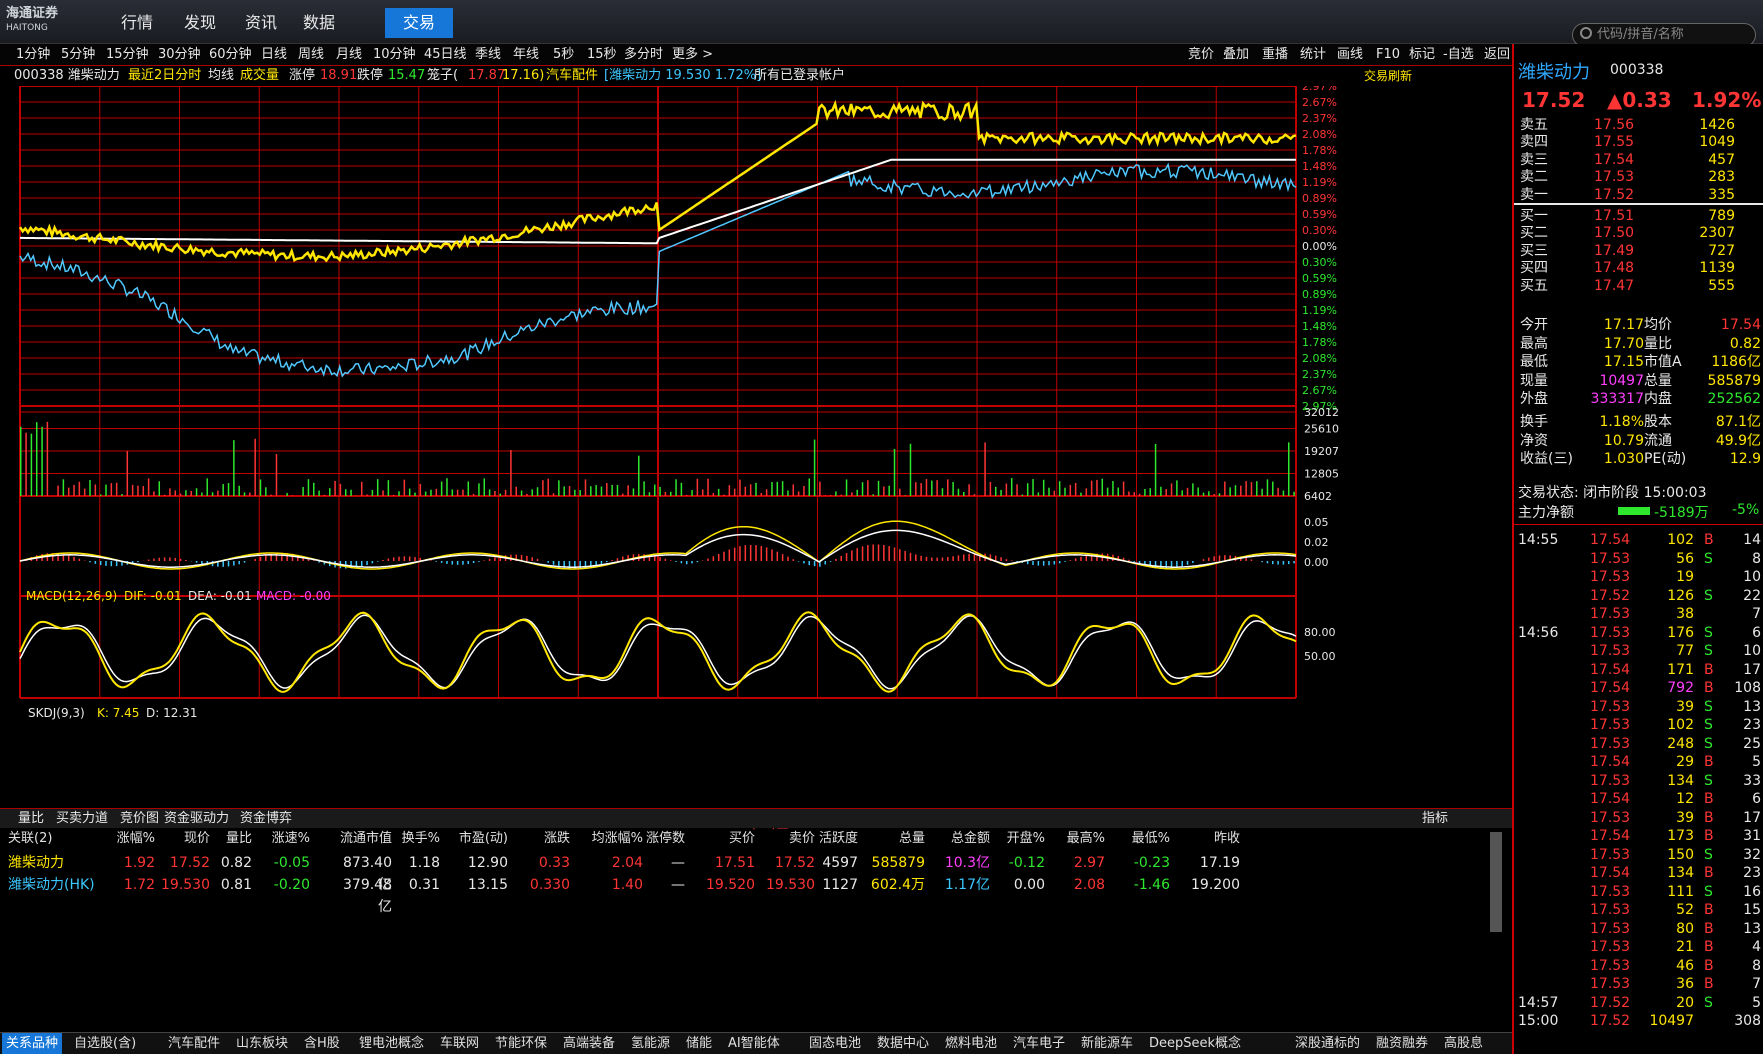 The image size is (1763, 1054). What do you see at coordinates (31, 819) in the screenshot?
I see `subtab-volratio: 量比` at bounding box center [31, 819].